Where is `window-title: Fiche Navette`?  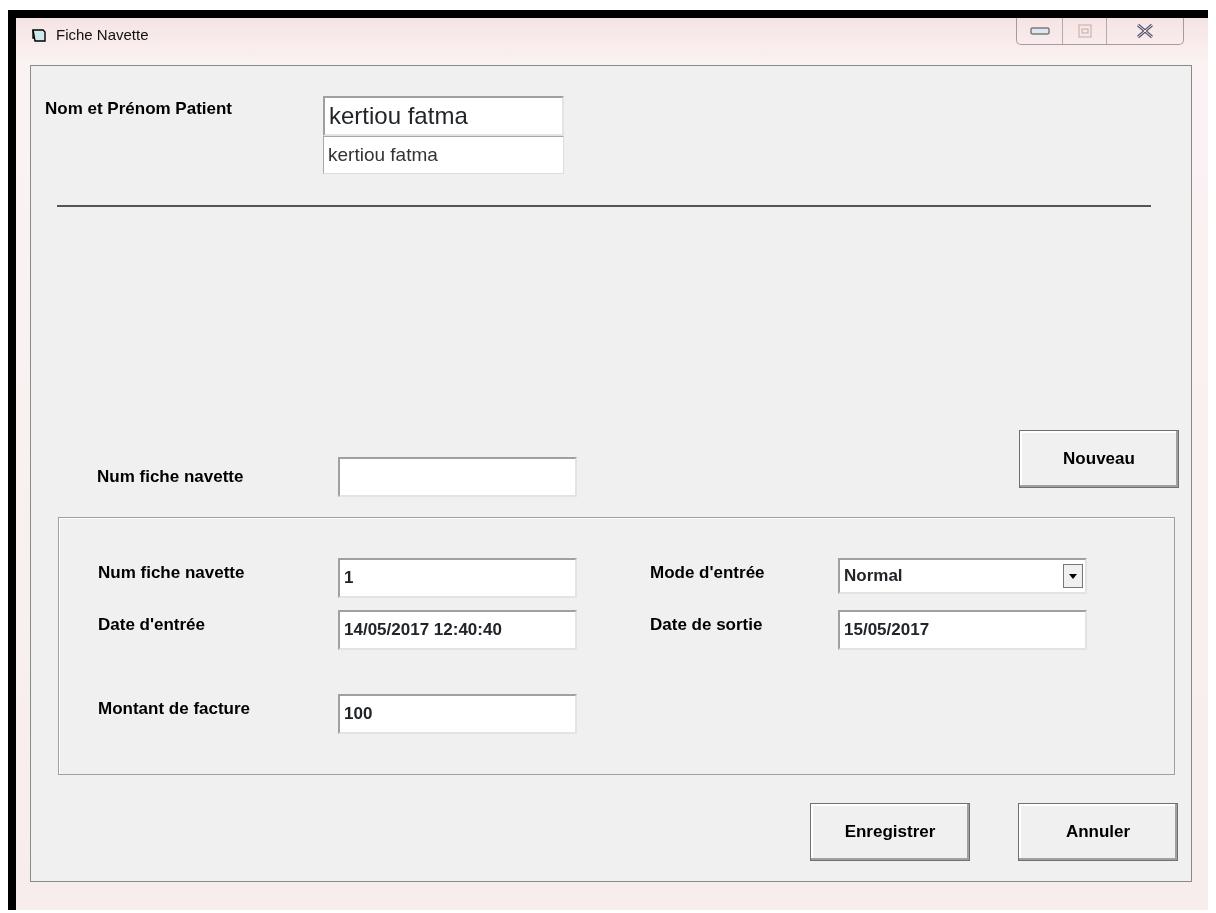
window-title: Fiche Navette is located at coordinates (102, 35).